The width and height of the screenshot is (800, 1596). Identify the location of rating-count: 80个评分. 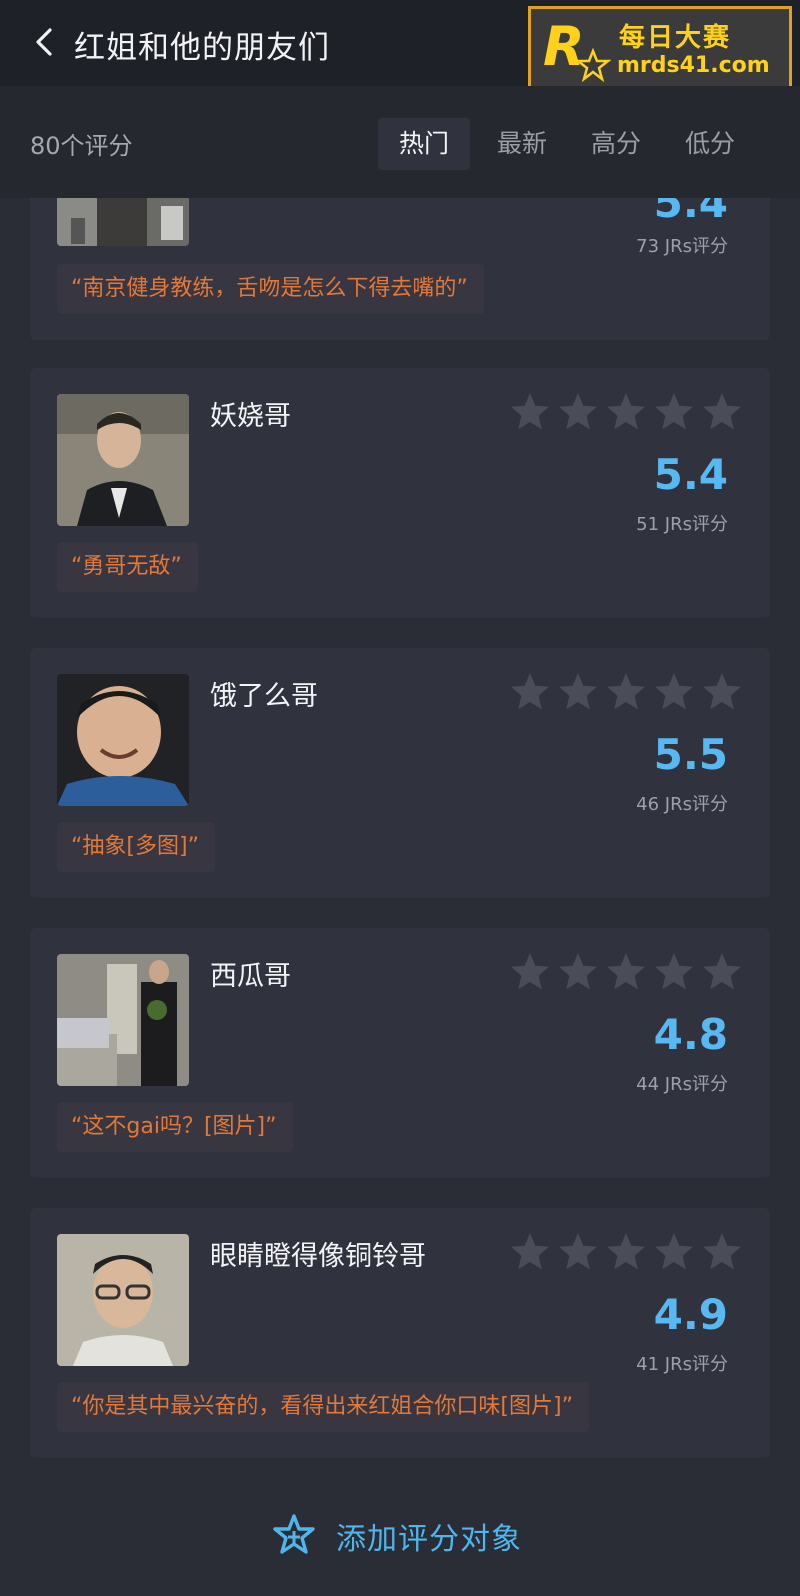
(81, 146).